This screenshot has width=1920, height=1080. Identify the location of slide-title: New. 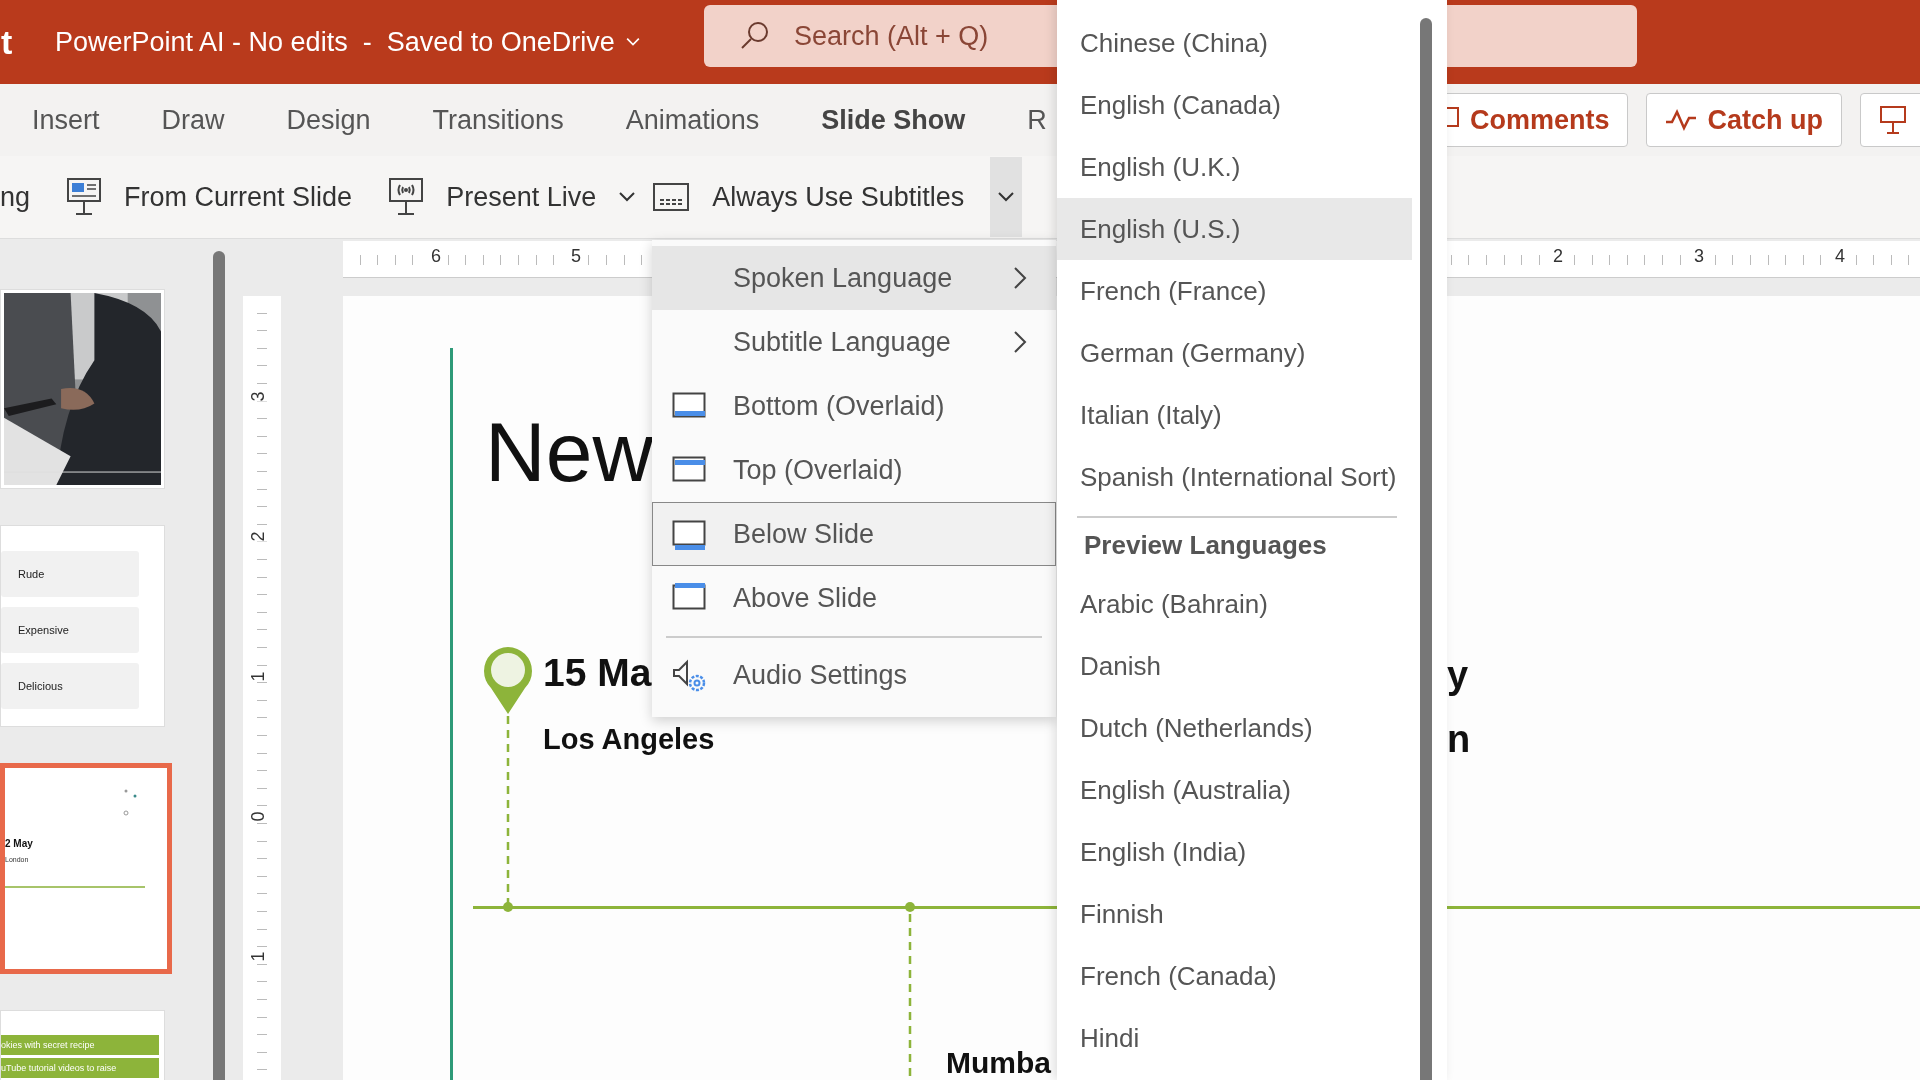
(569, 452).